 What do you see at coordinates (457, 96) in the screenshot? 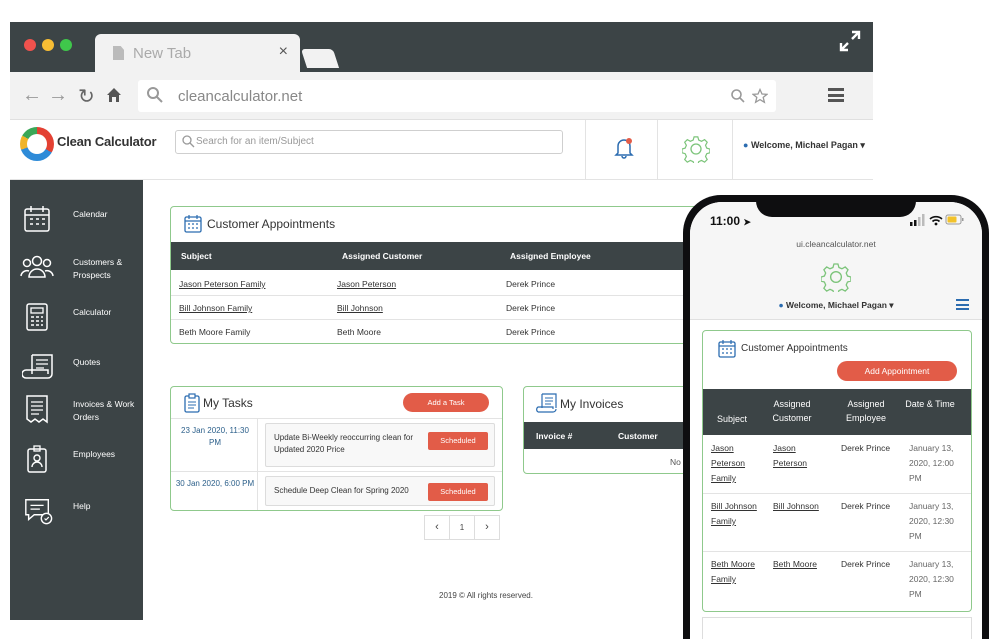
I see `address-bar: cleancalculator.net` at bounding box center [457, 96].